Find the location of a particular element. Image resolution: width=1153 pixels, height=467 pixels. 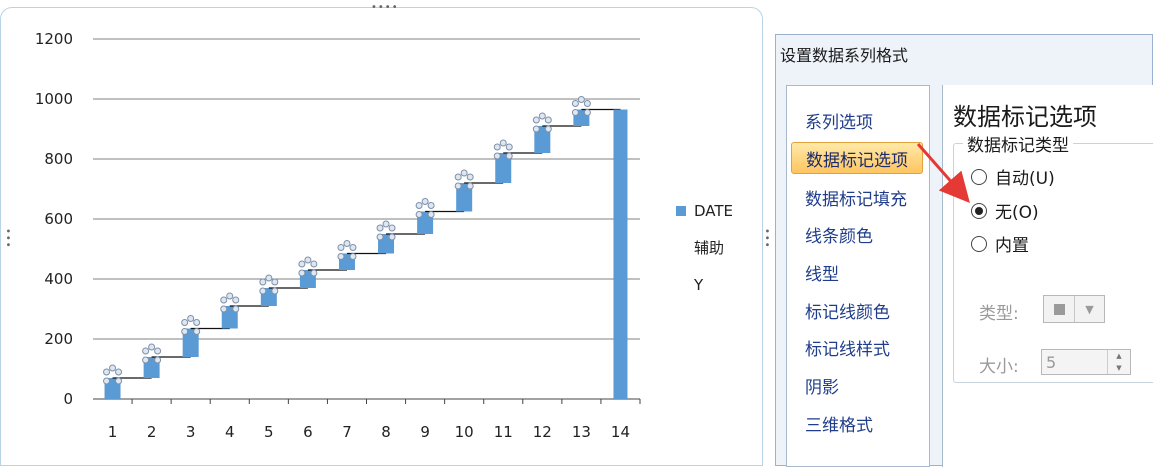

nav-item-marker-line-style: 标记线样式 is located at coordinates (857, 347).